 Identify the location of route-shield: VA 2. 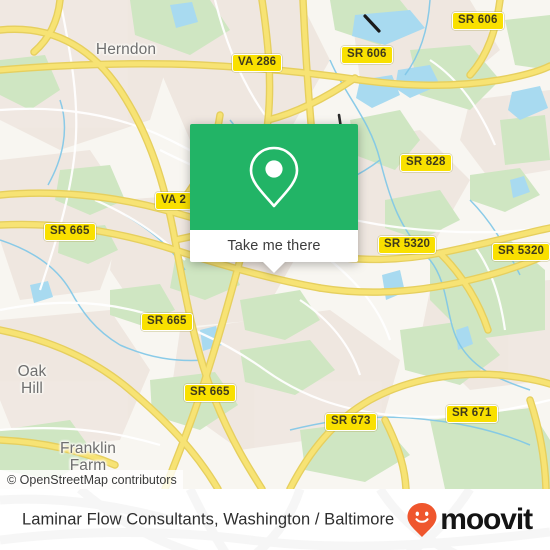
(174, 201).